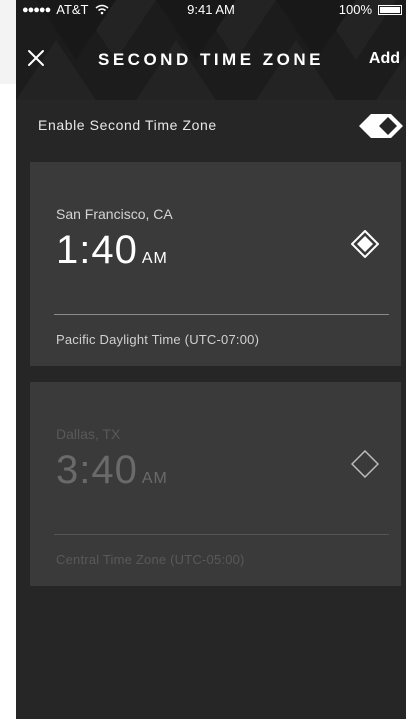 Image resolution: width=406 pixels, height=719 pixels. What do you see at coordinates (365, 244) in the screenshot?
I see `selected-diamond-icon` at bounding box center [365, 244].